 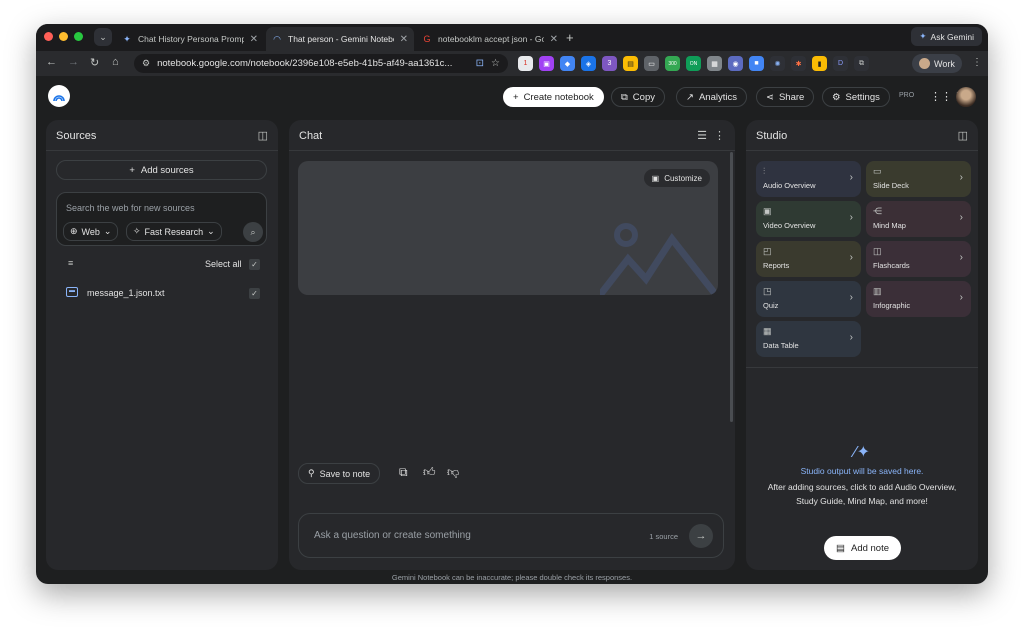 What do you see at coordinates (918, 299) in the screenshot?
I see `infographic-tile: ▥ Infographic ›` at bounding box center [918, 299].